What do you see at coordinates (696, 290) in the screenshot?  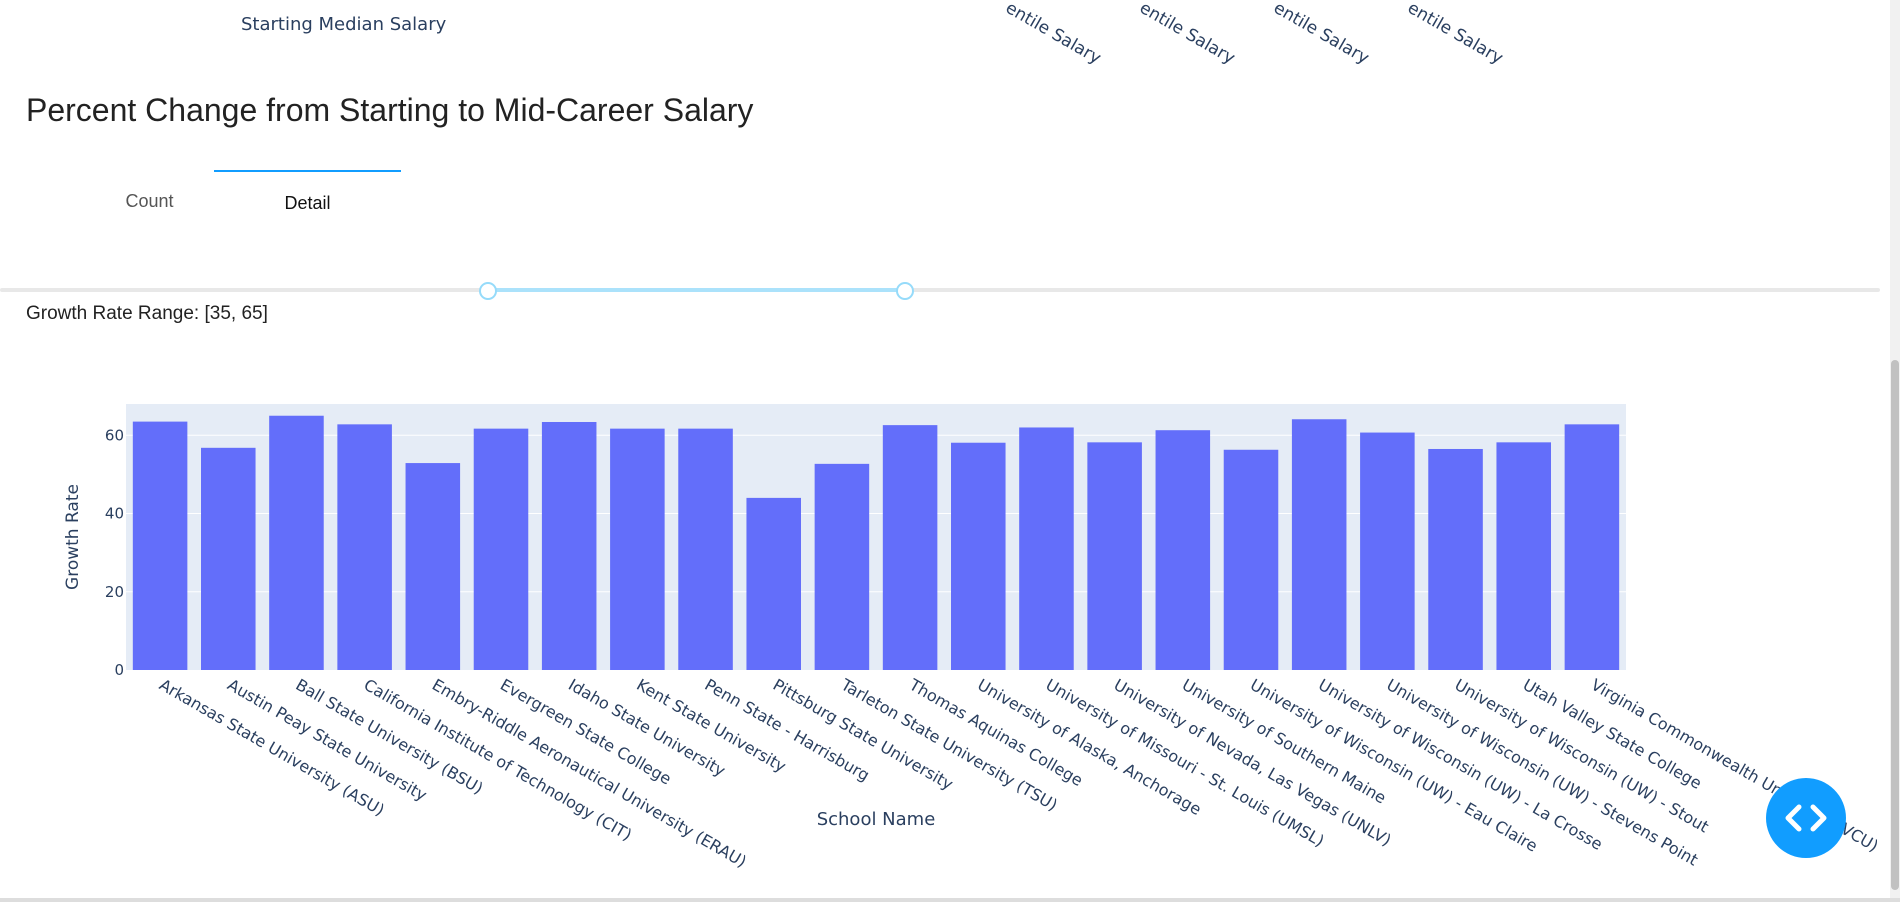 I see `slider-selected-track` at bounding box center [696, 290].